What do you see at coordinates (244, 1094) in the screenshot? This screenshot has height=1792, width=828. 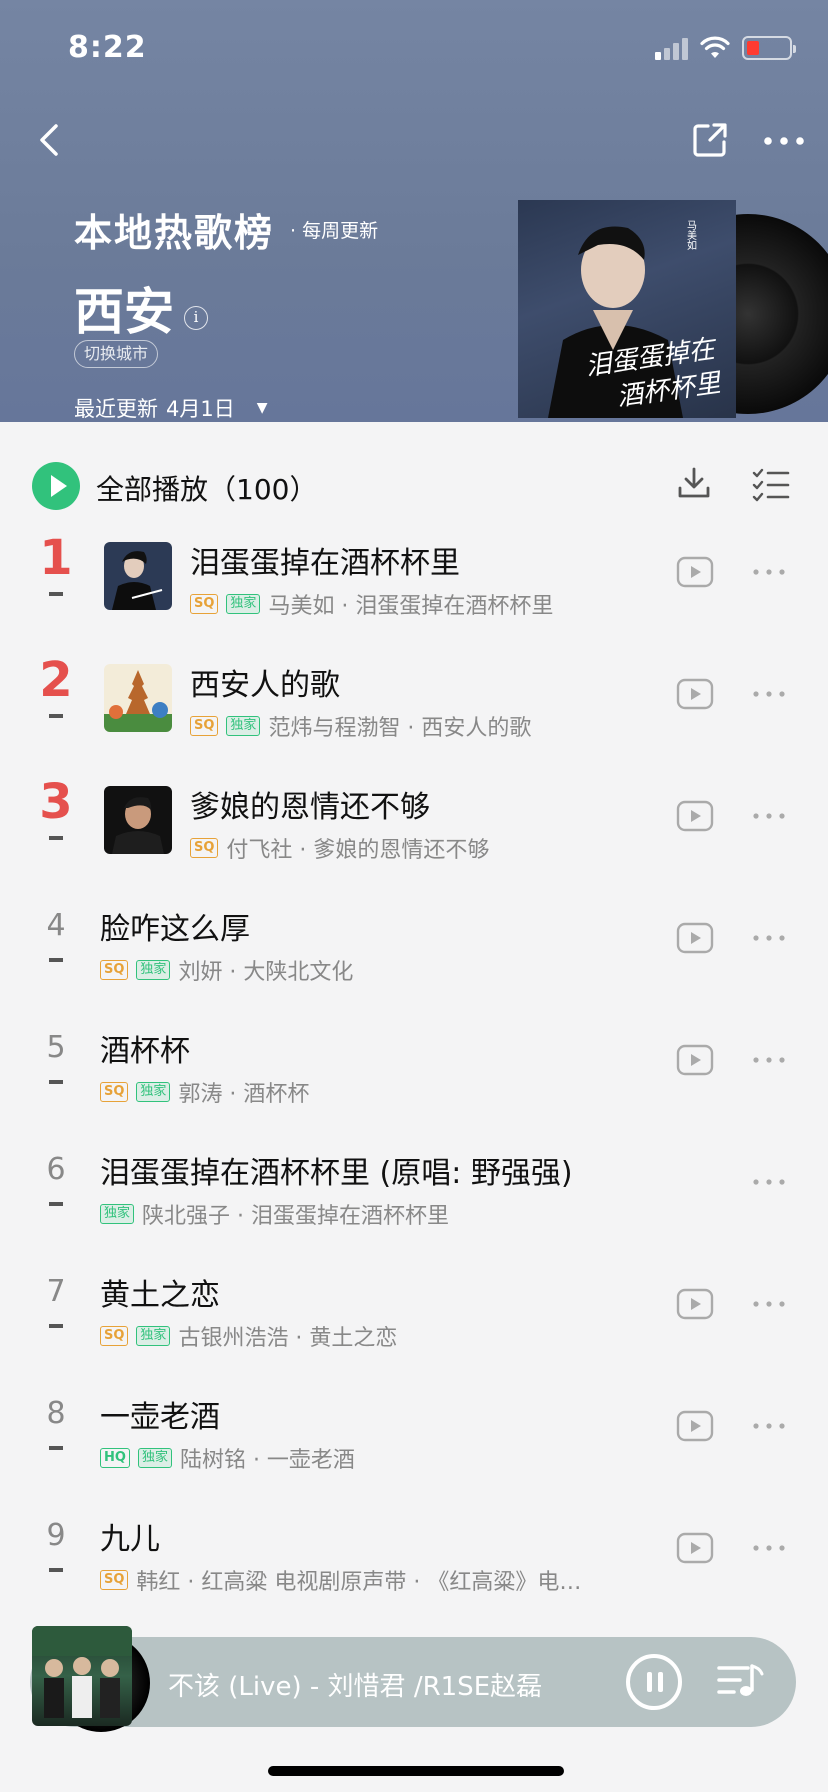 I see `song-artist-album: 郭涛 · 酒杯杯` at bounding box center [244, 1094].